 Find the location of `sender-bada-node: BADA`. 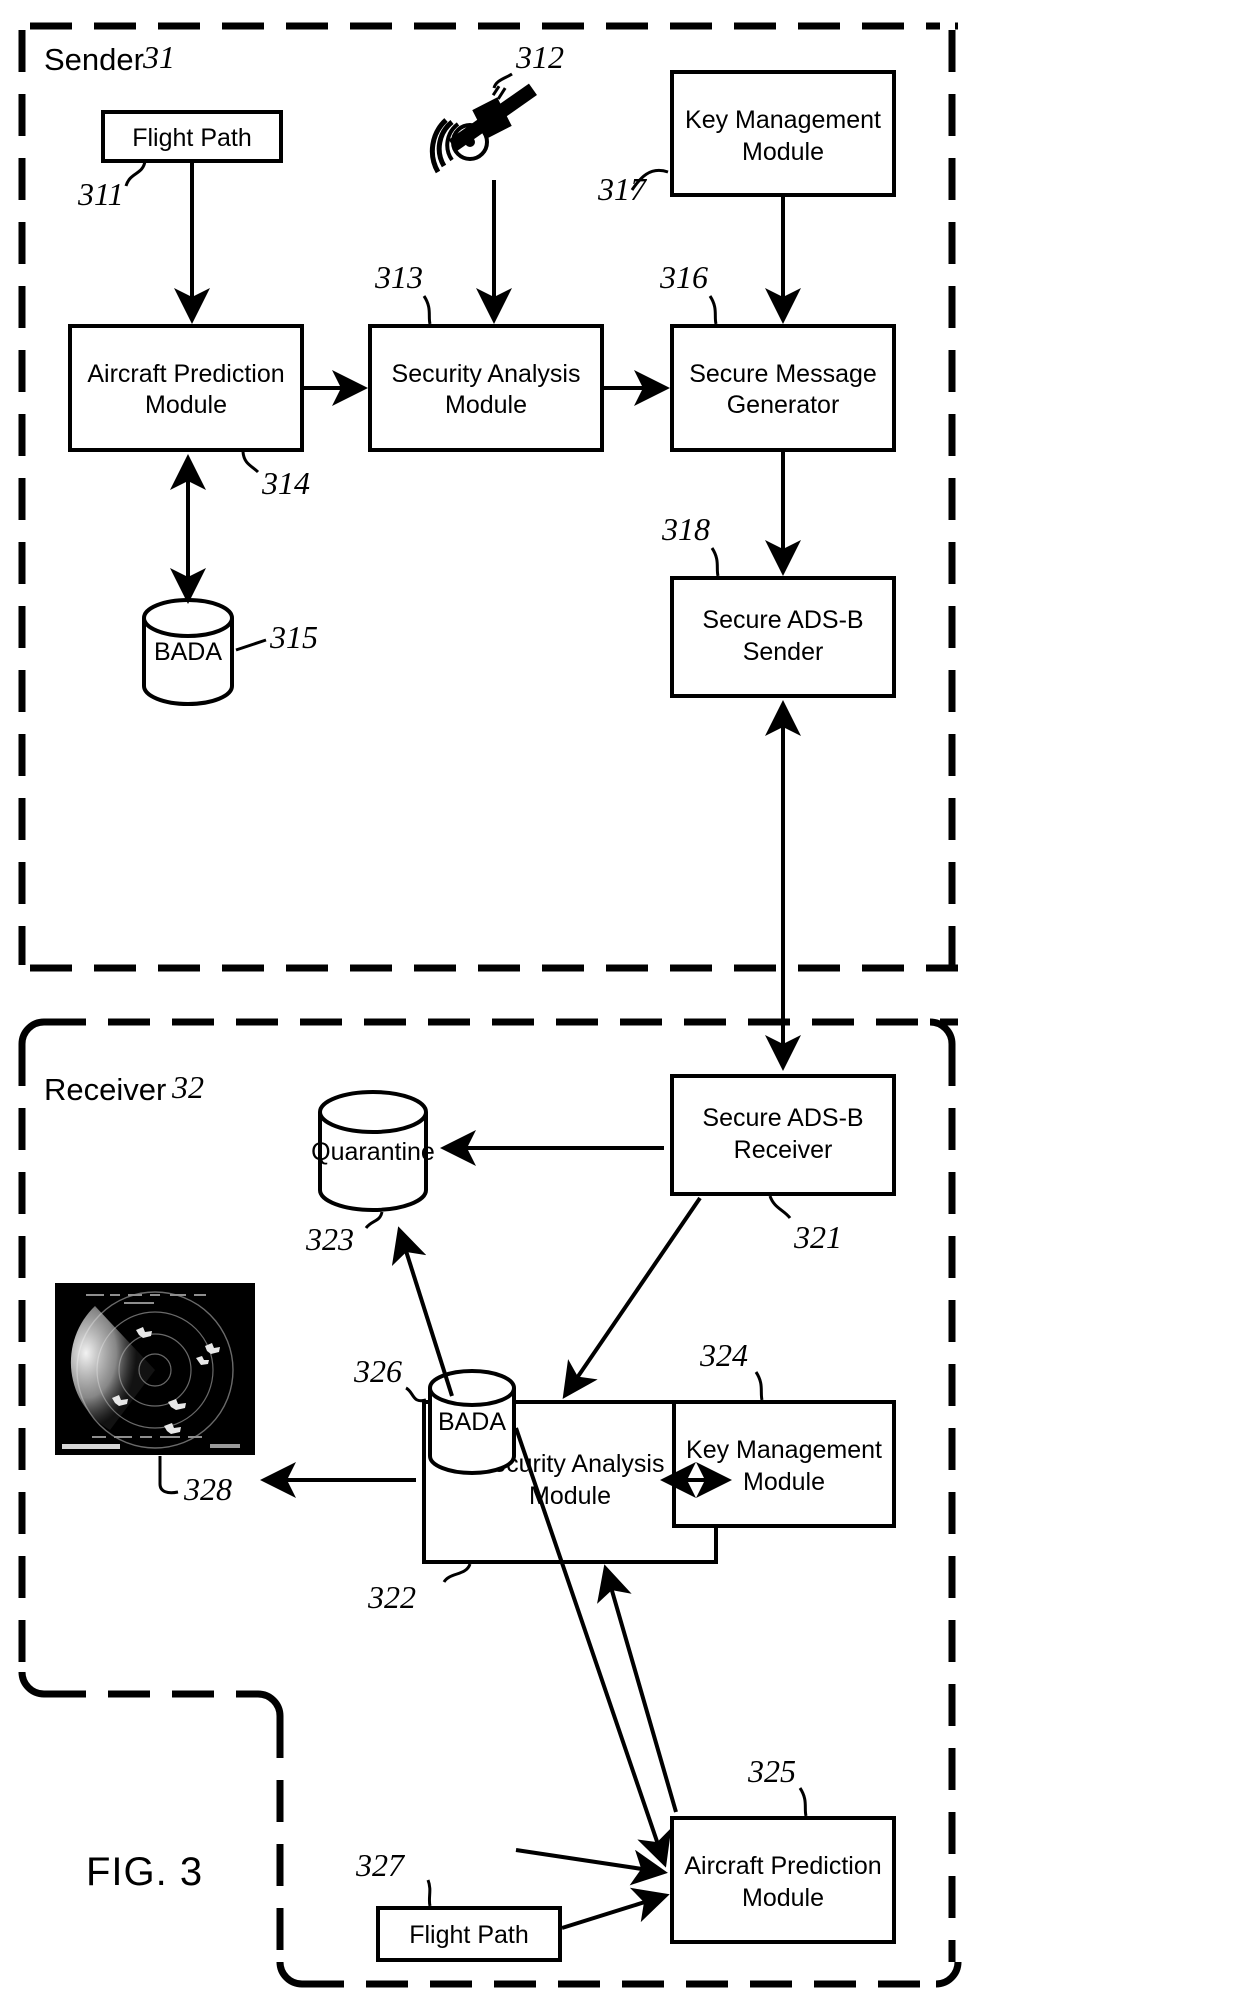

sender-bada-node: BADA is located at coordinates (188, 652).